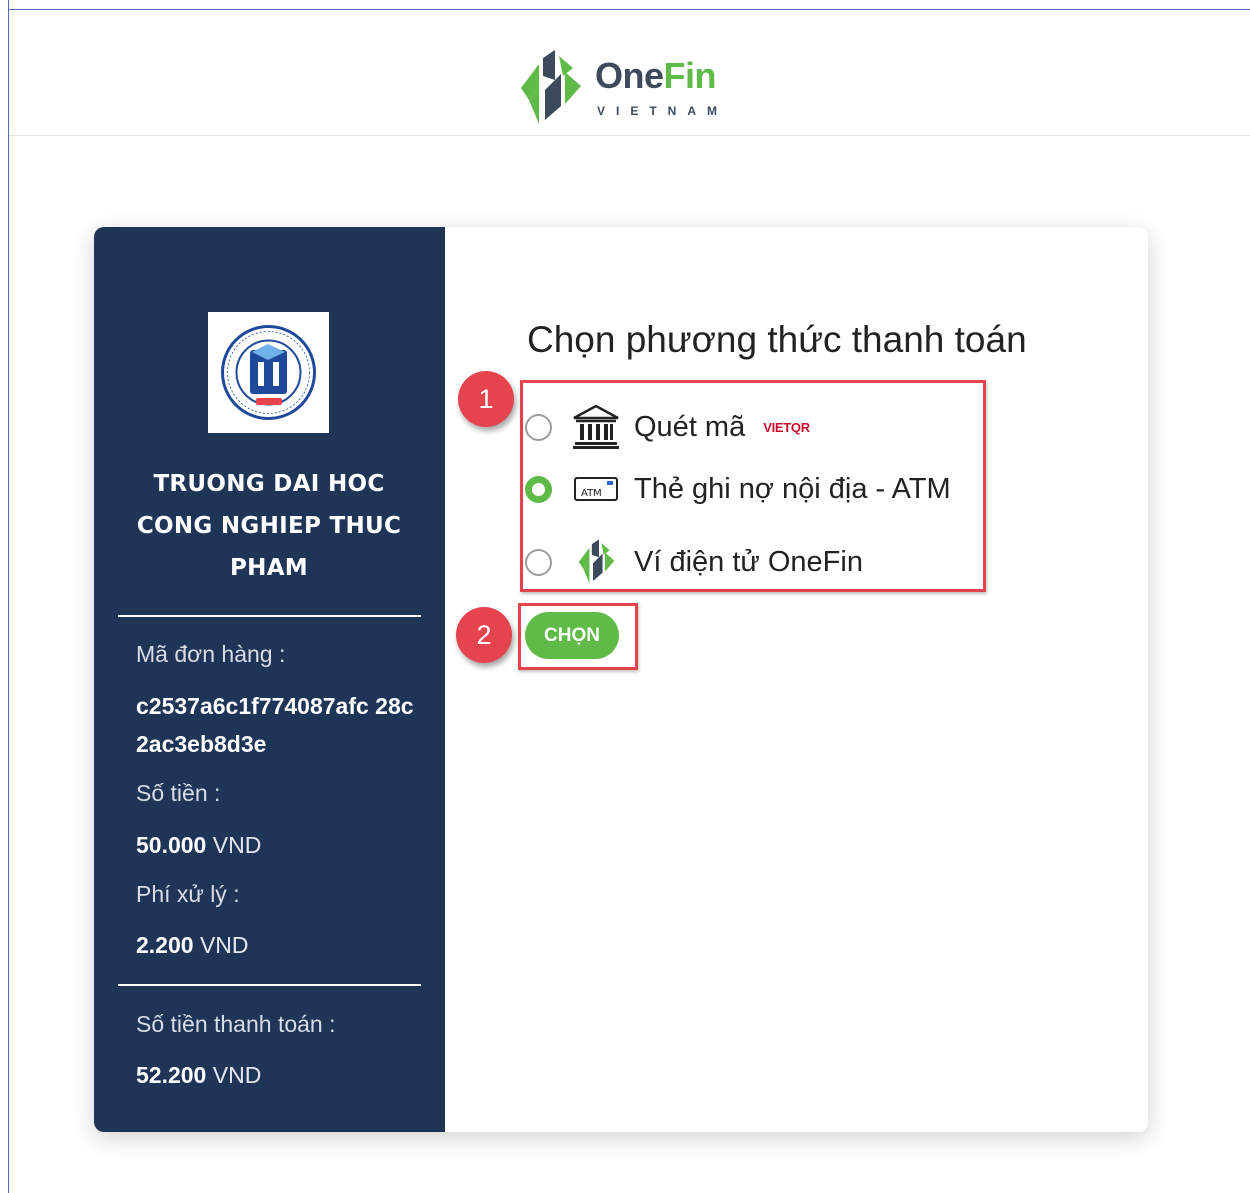 This screenshot has height=1193, width=1250. Describe the element at coordinates (572, 635) in the screenshot. I see `choose-button: CHỌN` at that location.